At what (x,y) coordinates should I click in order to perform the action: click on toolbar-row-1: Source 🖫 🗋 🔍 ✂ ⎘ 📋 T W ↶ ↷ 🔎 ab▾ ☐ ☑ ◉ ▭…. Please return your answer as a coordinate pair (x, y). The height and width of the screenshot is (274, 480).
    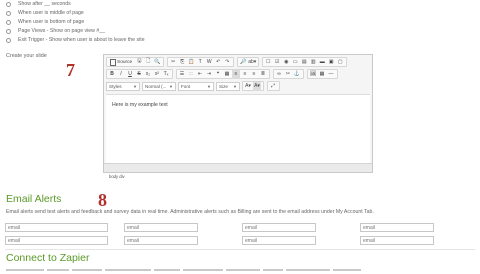
    Looking at the image, I should click on (228, 62).